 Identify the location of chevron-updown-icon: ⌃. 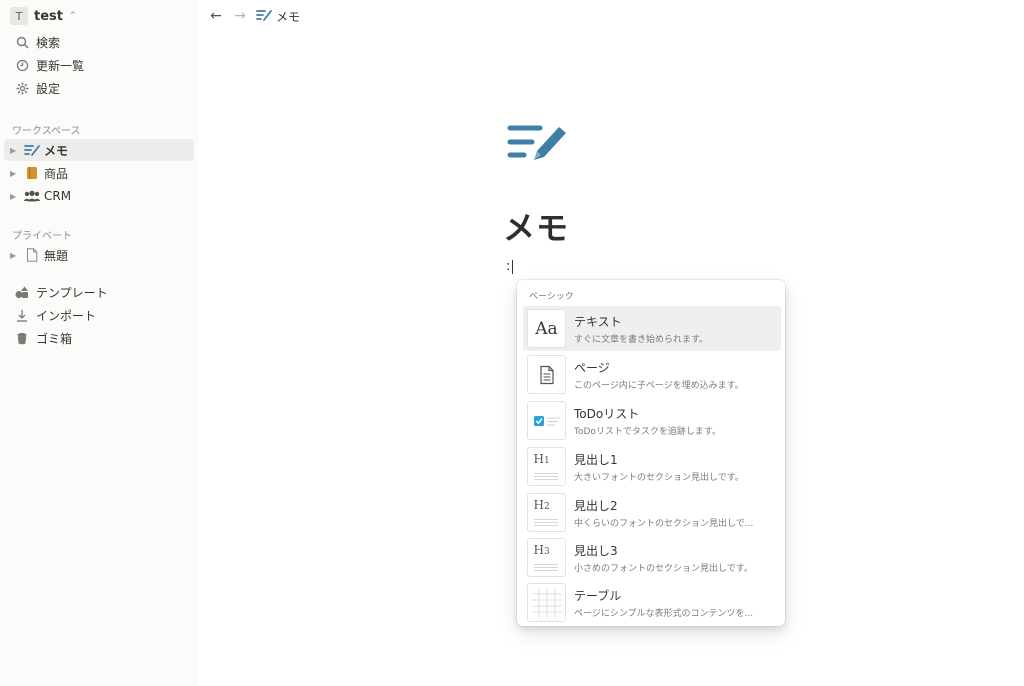
(72, 16).